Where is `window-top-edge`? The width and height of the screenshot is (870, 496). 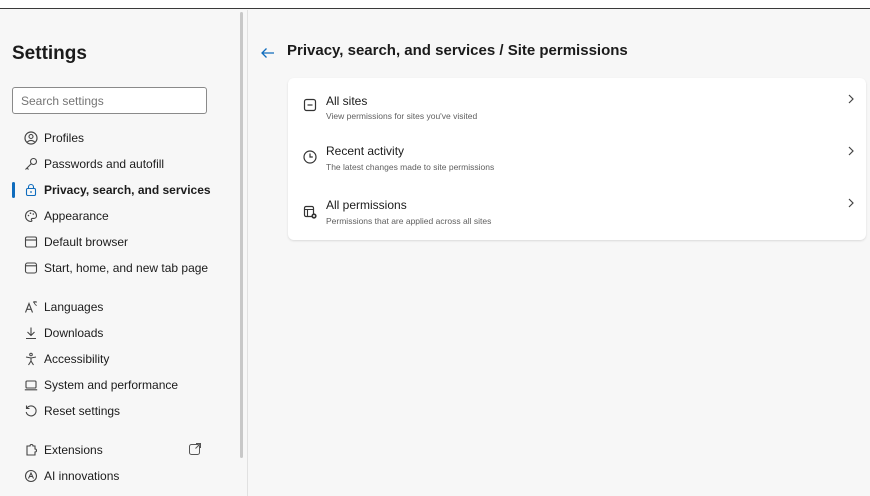
window-top-edge is located at coordinates (435, 4).